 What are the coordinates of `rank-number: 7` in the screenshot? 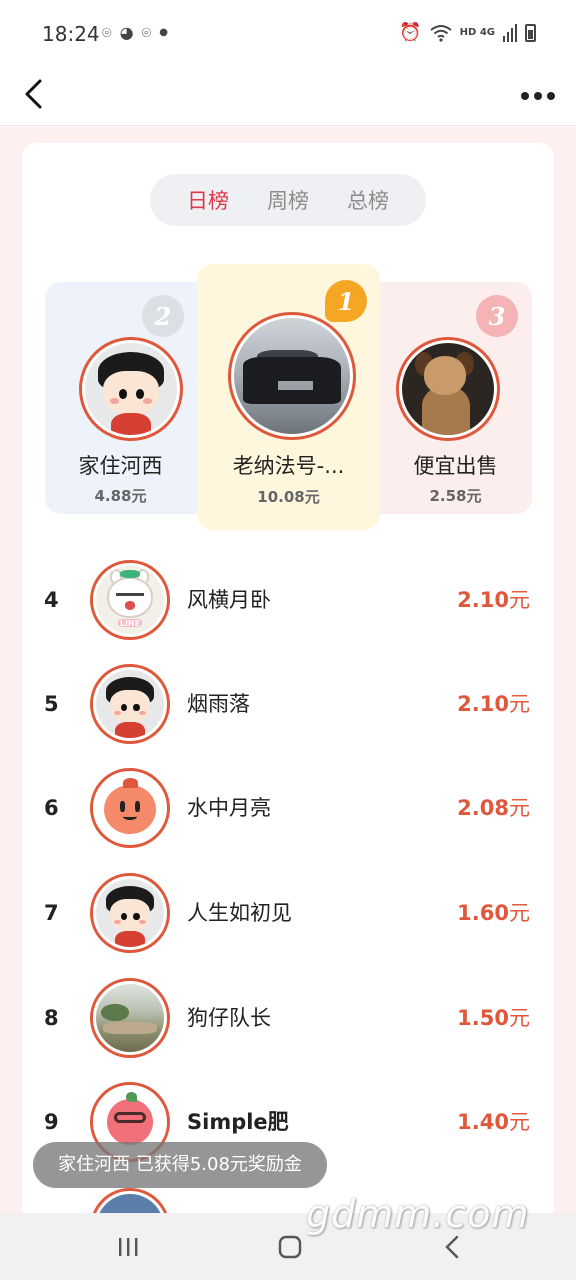 It's located at (51, 913).